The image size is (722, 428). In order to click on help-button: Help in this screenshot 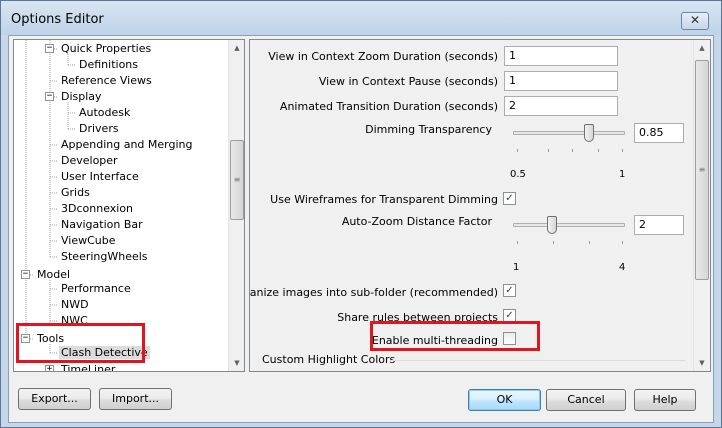, I will do `click(665, 400)`.